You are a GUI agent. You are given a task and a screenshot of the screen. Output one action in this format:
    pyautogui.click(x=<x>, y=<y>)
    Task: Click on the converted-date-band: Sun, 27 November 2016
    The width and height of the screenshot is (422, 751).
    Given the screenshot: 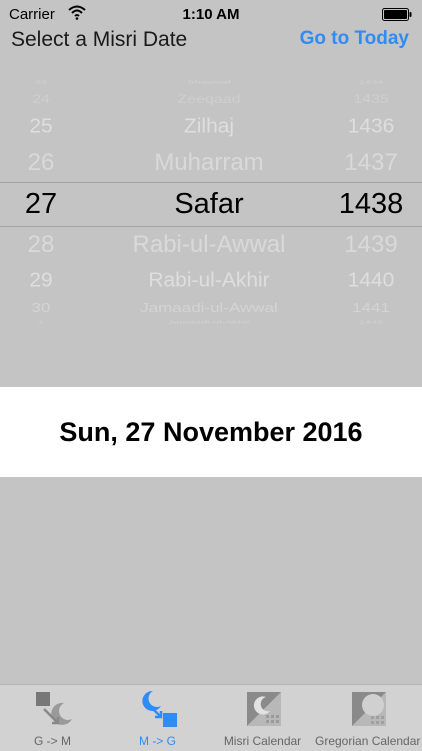 What is the action you would take?
    pyautogui.click(x=211, y=432)
    